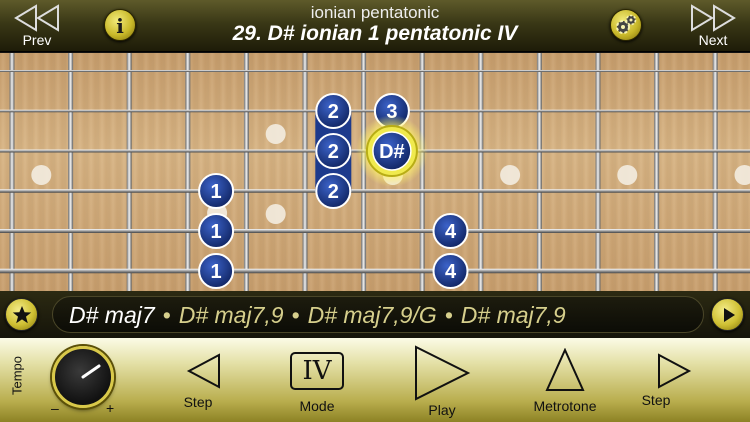  What do you see at coordinates (198, 402) in the screenshot?
I see `step-back-label: Step` at bounding box center [198, 402].